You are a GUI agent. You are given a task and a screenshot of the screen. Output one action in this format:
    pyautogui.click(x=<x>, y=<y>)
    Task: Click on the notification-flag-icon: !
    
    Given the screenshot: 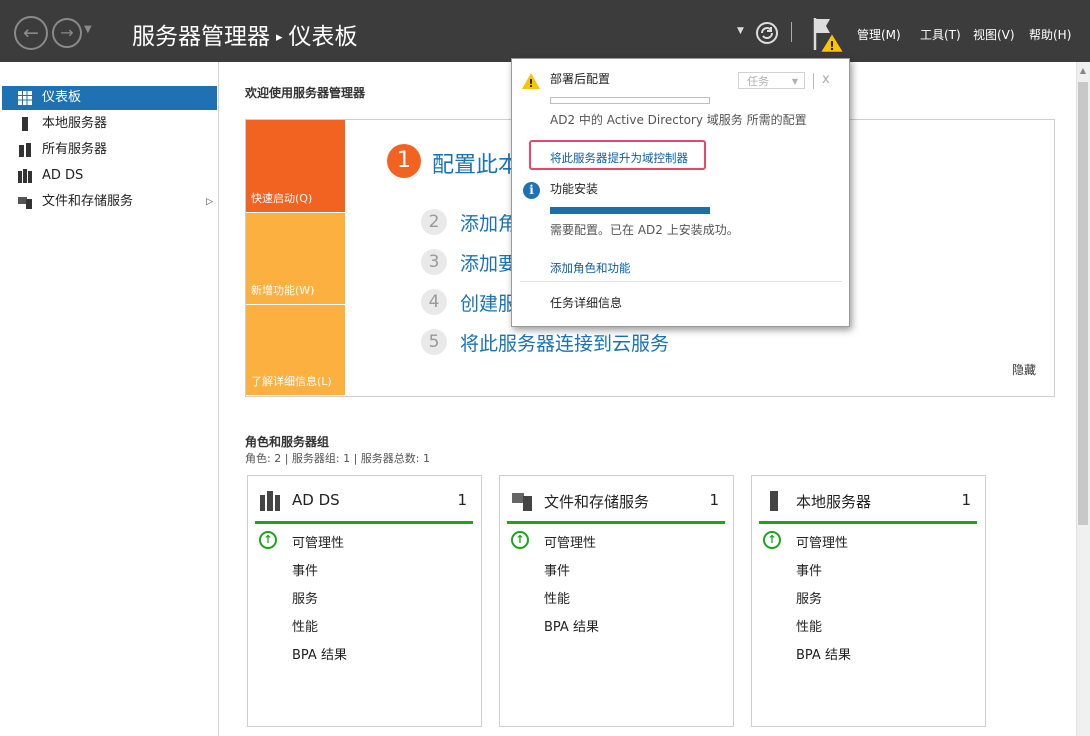 What is the action you would take?
    pyautogui.click(x=829, y=35)
    